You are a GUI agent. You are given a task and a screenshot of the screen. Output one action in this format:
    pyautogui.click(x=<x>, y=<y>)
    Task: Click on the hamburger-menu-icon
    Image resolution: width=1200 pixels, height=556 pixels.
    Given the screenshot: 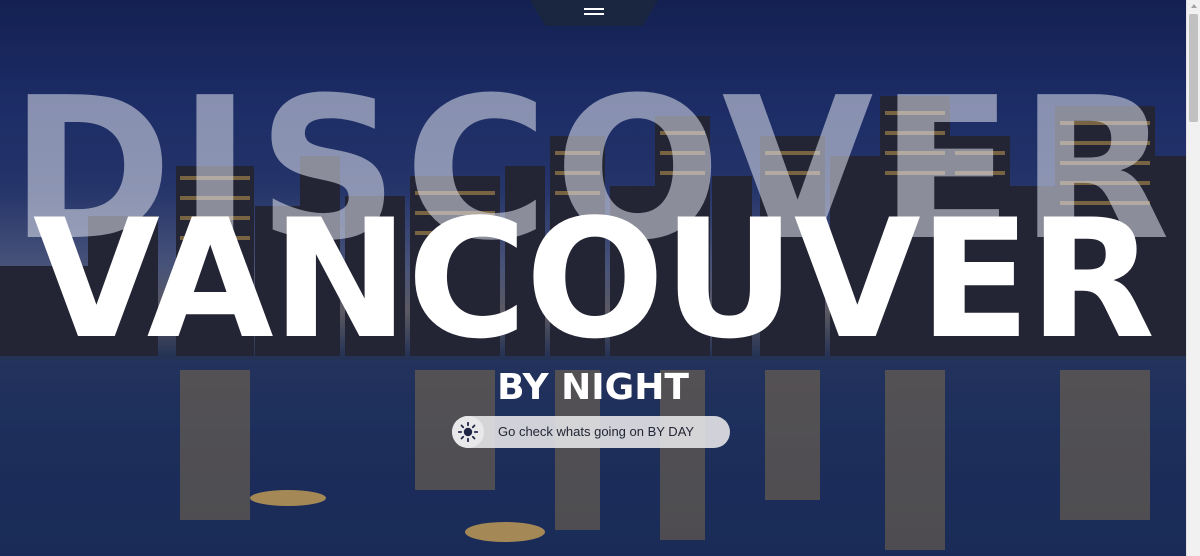 What is the action you would take?
    pyautogui.click(x=594, y=13)
    